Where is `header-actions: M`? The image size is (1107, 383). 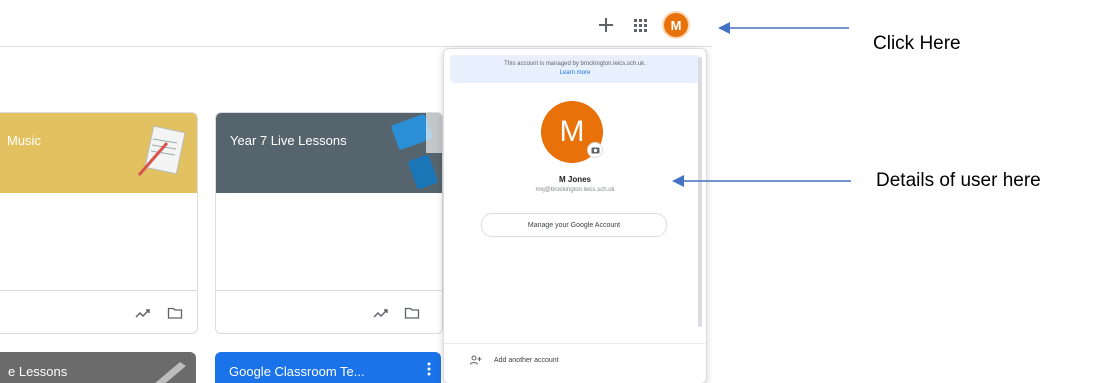
header-actions: M is located at coordinates (642, 25).